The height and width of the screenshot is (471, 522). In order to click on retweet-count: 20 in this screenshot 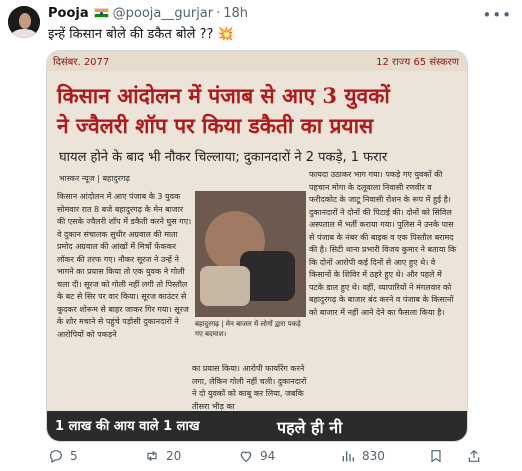, I will do `click(174, 456)`.